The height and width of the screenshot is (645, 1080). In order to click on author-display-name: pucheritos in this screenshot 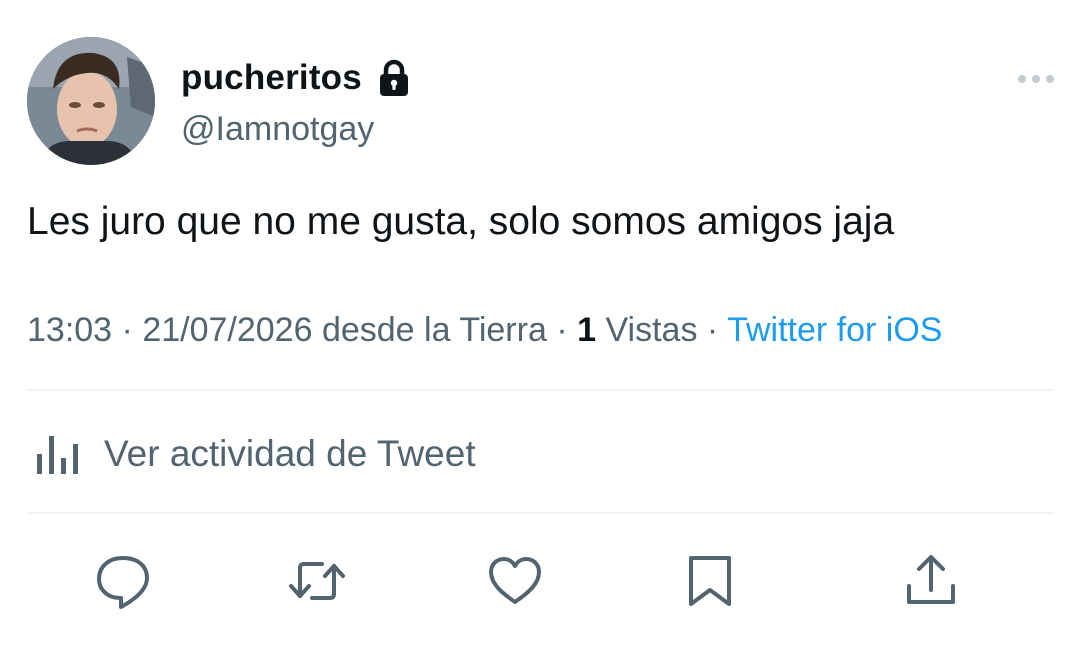, I will do `click(271, 78)`.